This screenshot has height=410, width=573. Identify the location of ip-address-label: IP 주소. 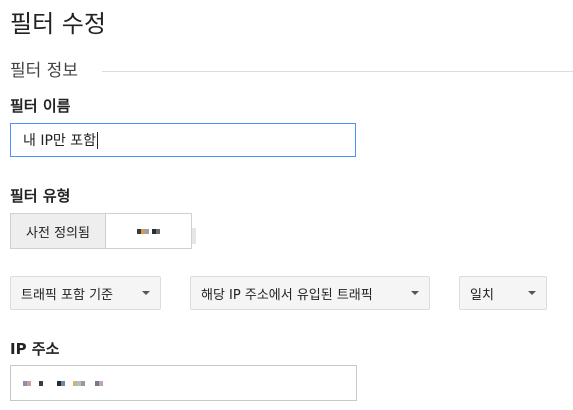
(35, 349).